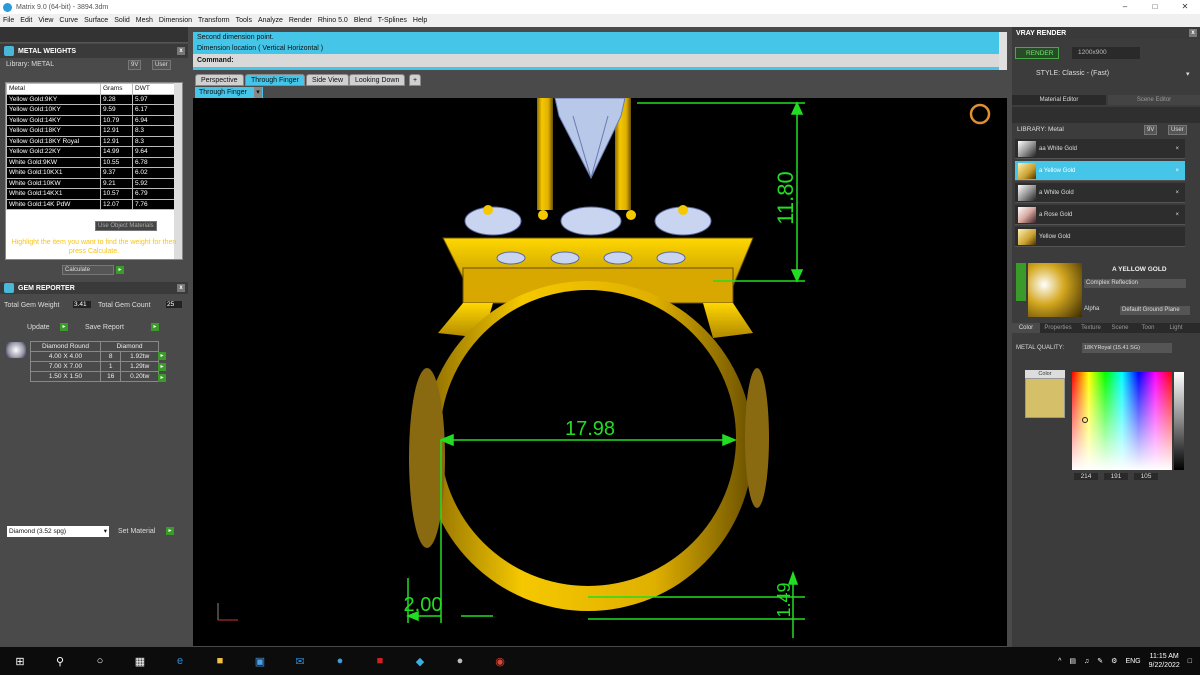 The image size is (1200, 675). Describe the element at coordinates (91, 152) in the screenshot. I see `table-row: Yellow Gold:22KY 14.99 9.64` at that location.